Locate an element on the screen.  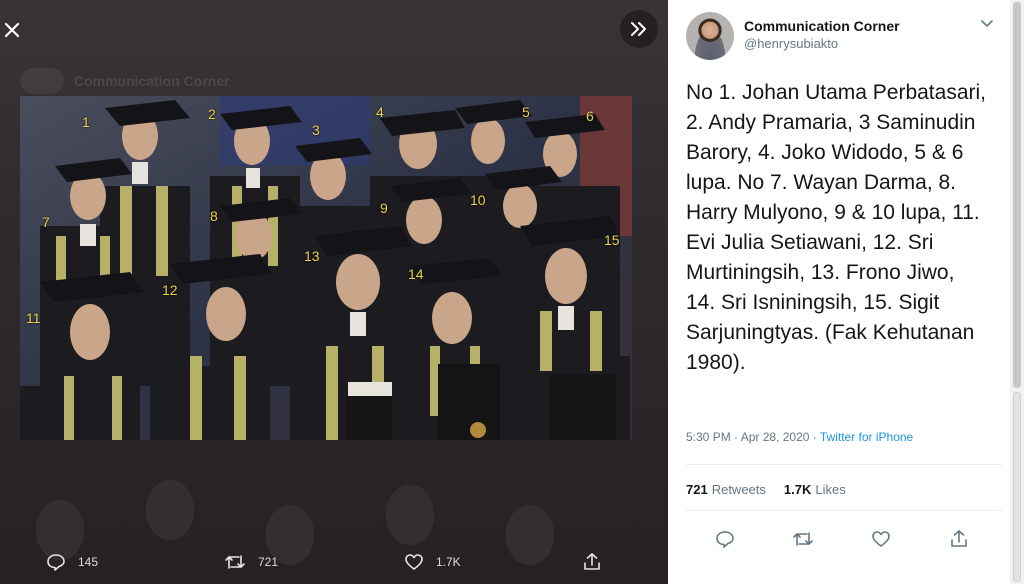
reply-button is located at coordinates (725, 539).